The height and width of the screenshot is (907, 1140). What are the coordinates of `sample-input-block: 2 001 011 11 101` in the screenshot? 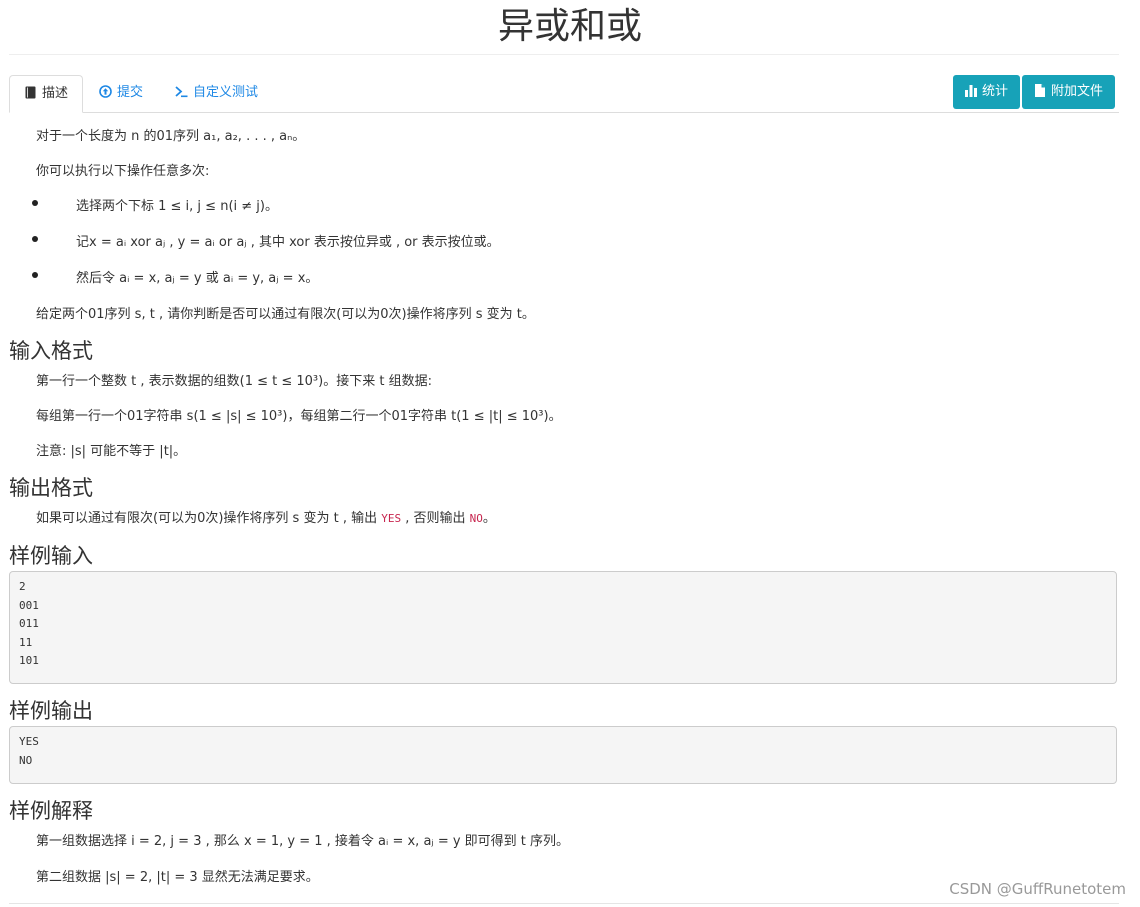 It's located at (563, 627).